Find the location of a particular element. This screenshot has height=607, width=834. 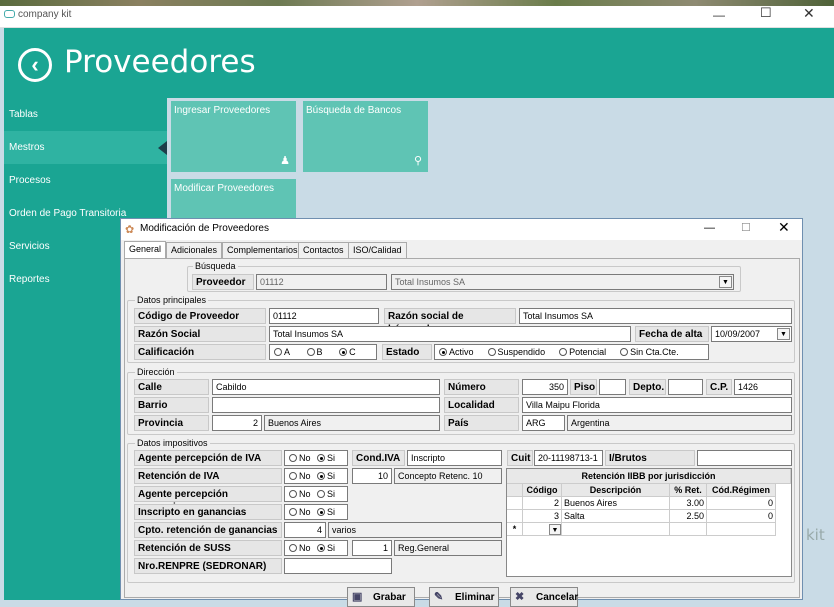

localidad-field: Villa Maipu Florida is located at coordinates (657, 405).